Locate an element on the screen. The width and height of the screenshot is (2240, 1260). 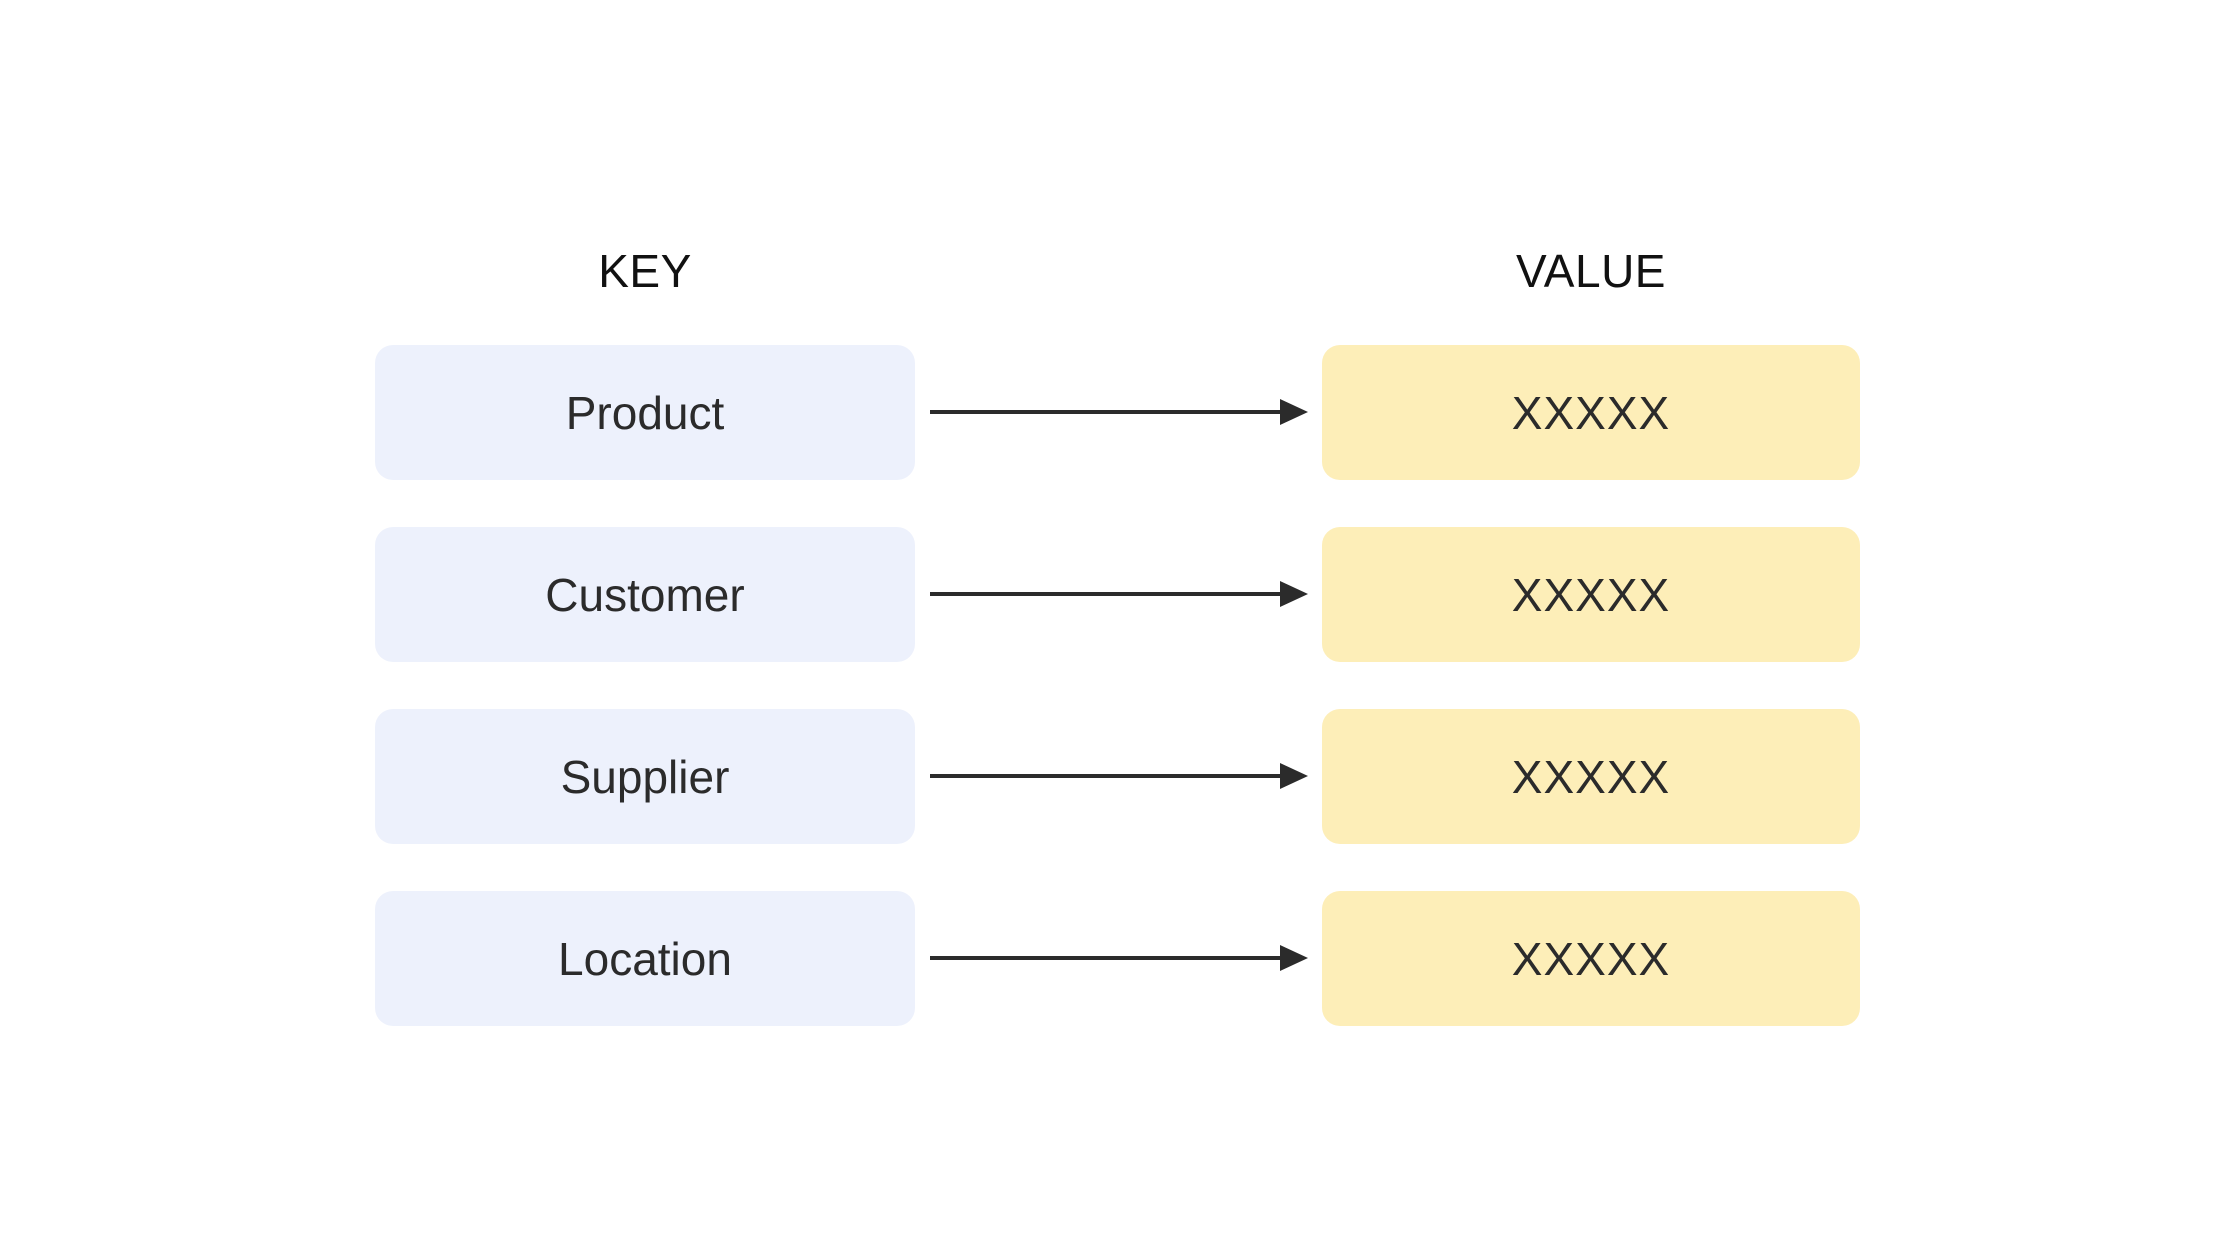
key-box: Location is located at coordinates (645, 958).